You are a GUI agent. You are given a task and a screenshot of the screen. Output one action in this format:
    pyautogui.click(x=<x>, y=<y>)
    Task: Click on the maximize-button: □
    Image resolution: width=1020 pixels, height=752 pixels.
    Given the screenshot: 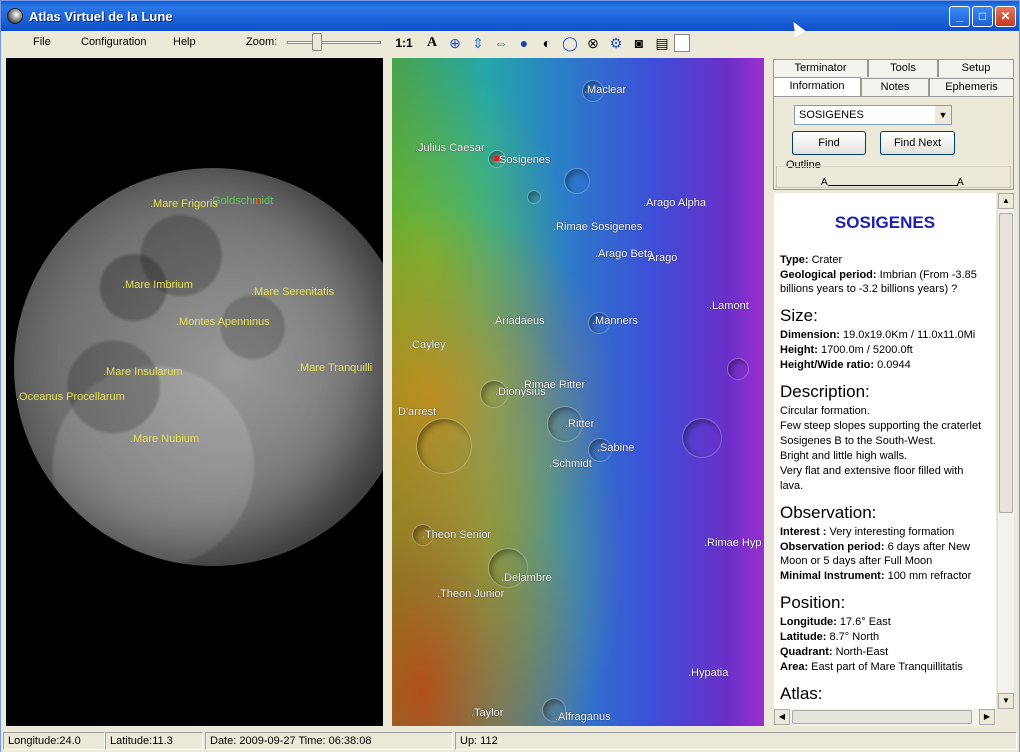 What is the action you would take?
    pyautogui.click(x=982, y=16)
    